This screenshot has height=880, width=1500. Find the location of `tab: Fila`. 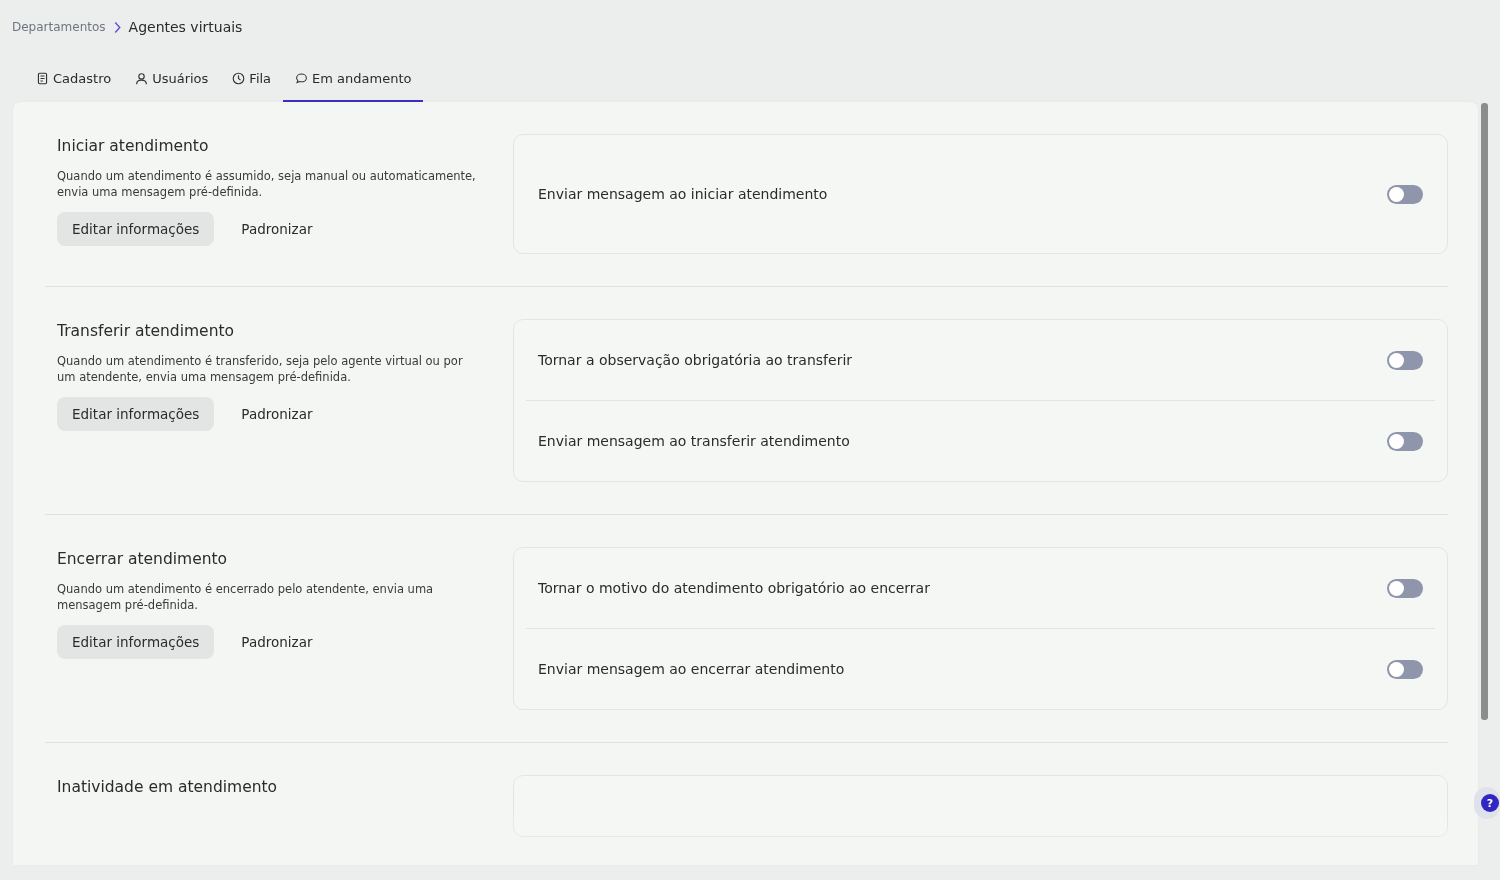

tab: Fila is located at coordinates (252, 82).